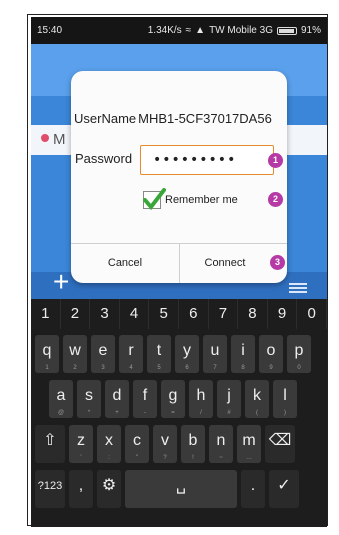  Describe the element at coordinates (190, 199) in the screenshot. I see `remember-me-checkbox: Remember me` at that location.